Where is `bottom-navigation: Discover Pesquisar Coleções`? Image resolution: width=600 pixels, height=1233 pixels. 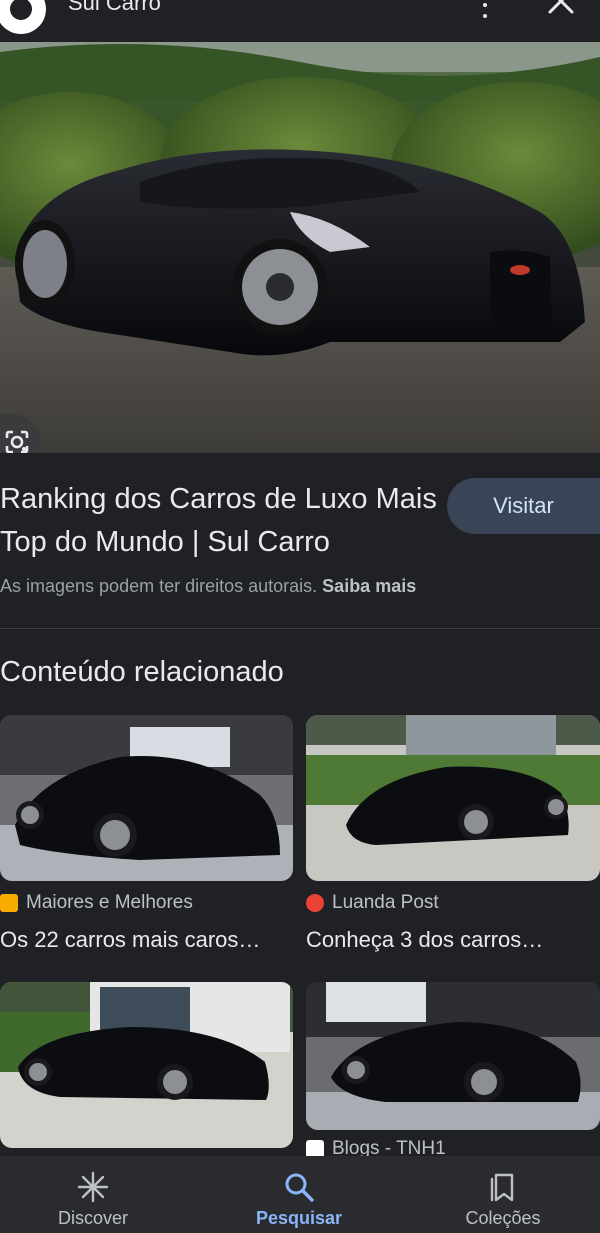
bottom-navigation: Discover Pesquisar Coleções is located at coordinates (300, 1194).